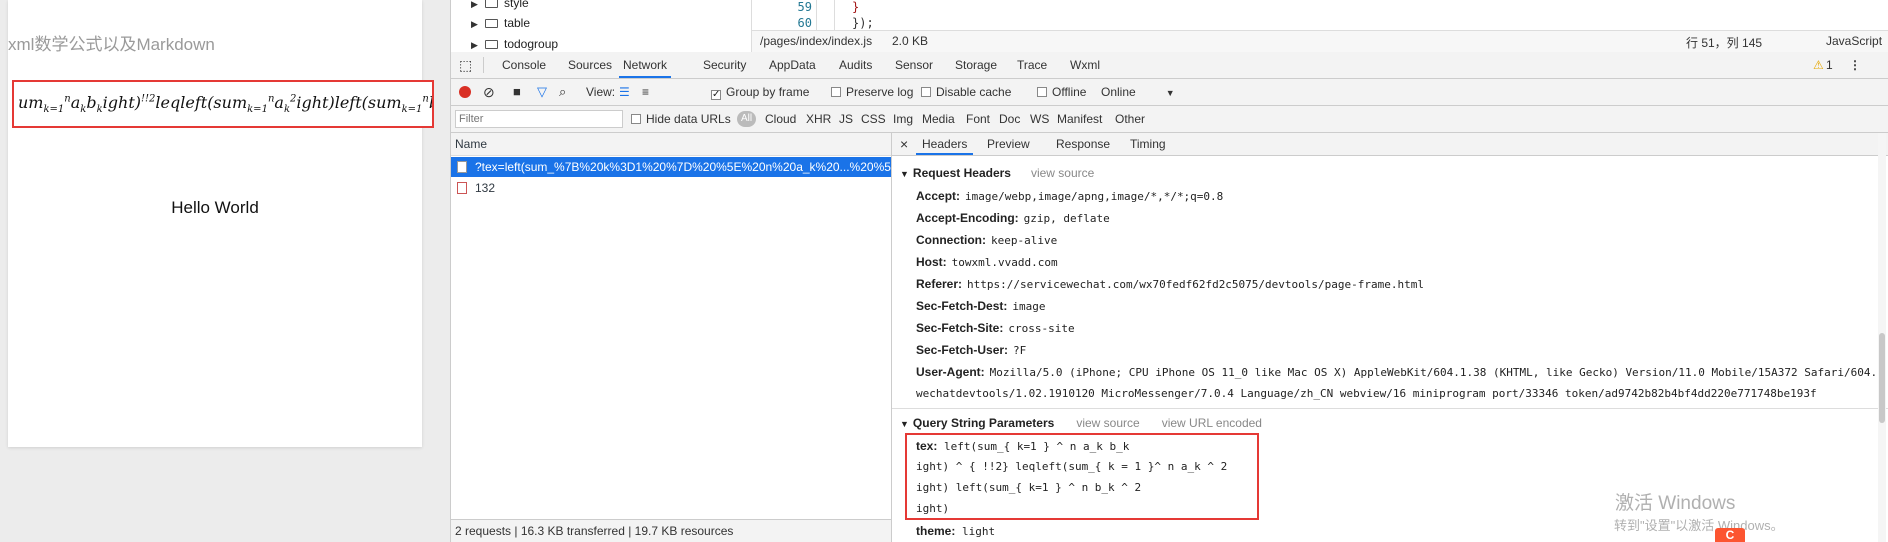  I want to click on tab-sensor: Sensor, so click(914, 65).